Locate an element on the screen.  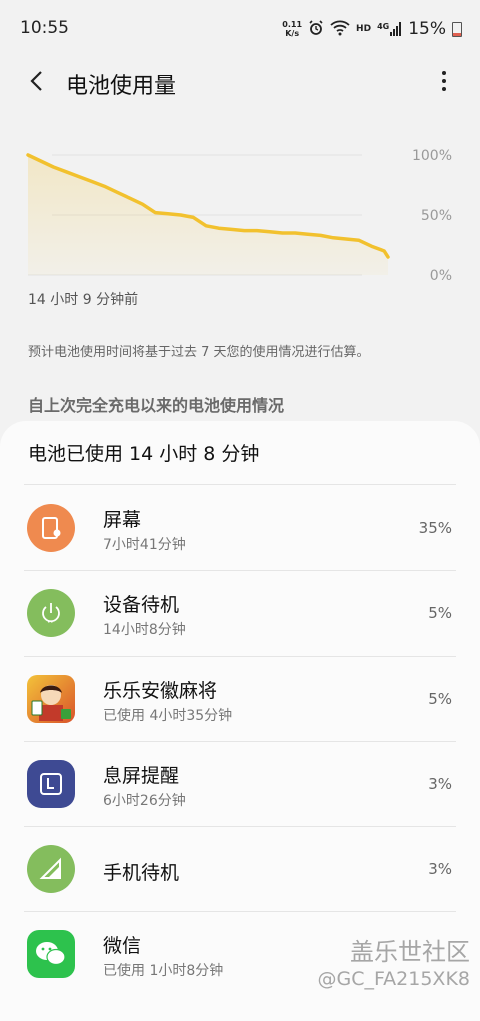
back-button is located at coordinates (37, 81).